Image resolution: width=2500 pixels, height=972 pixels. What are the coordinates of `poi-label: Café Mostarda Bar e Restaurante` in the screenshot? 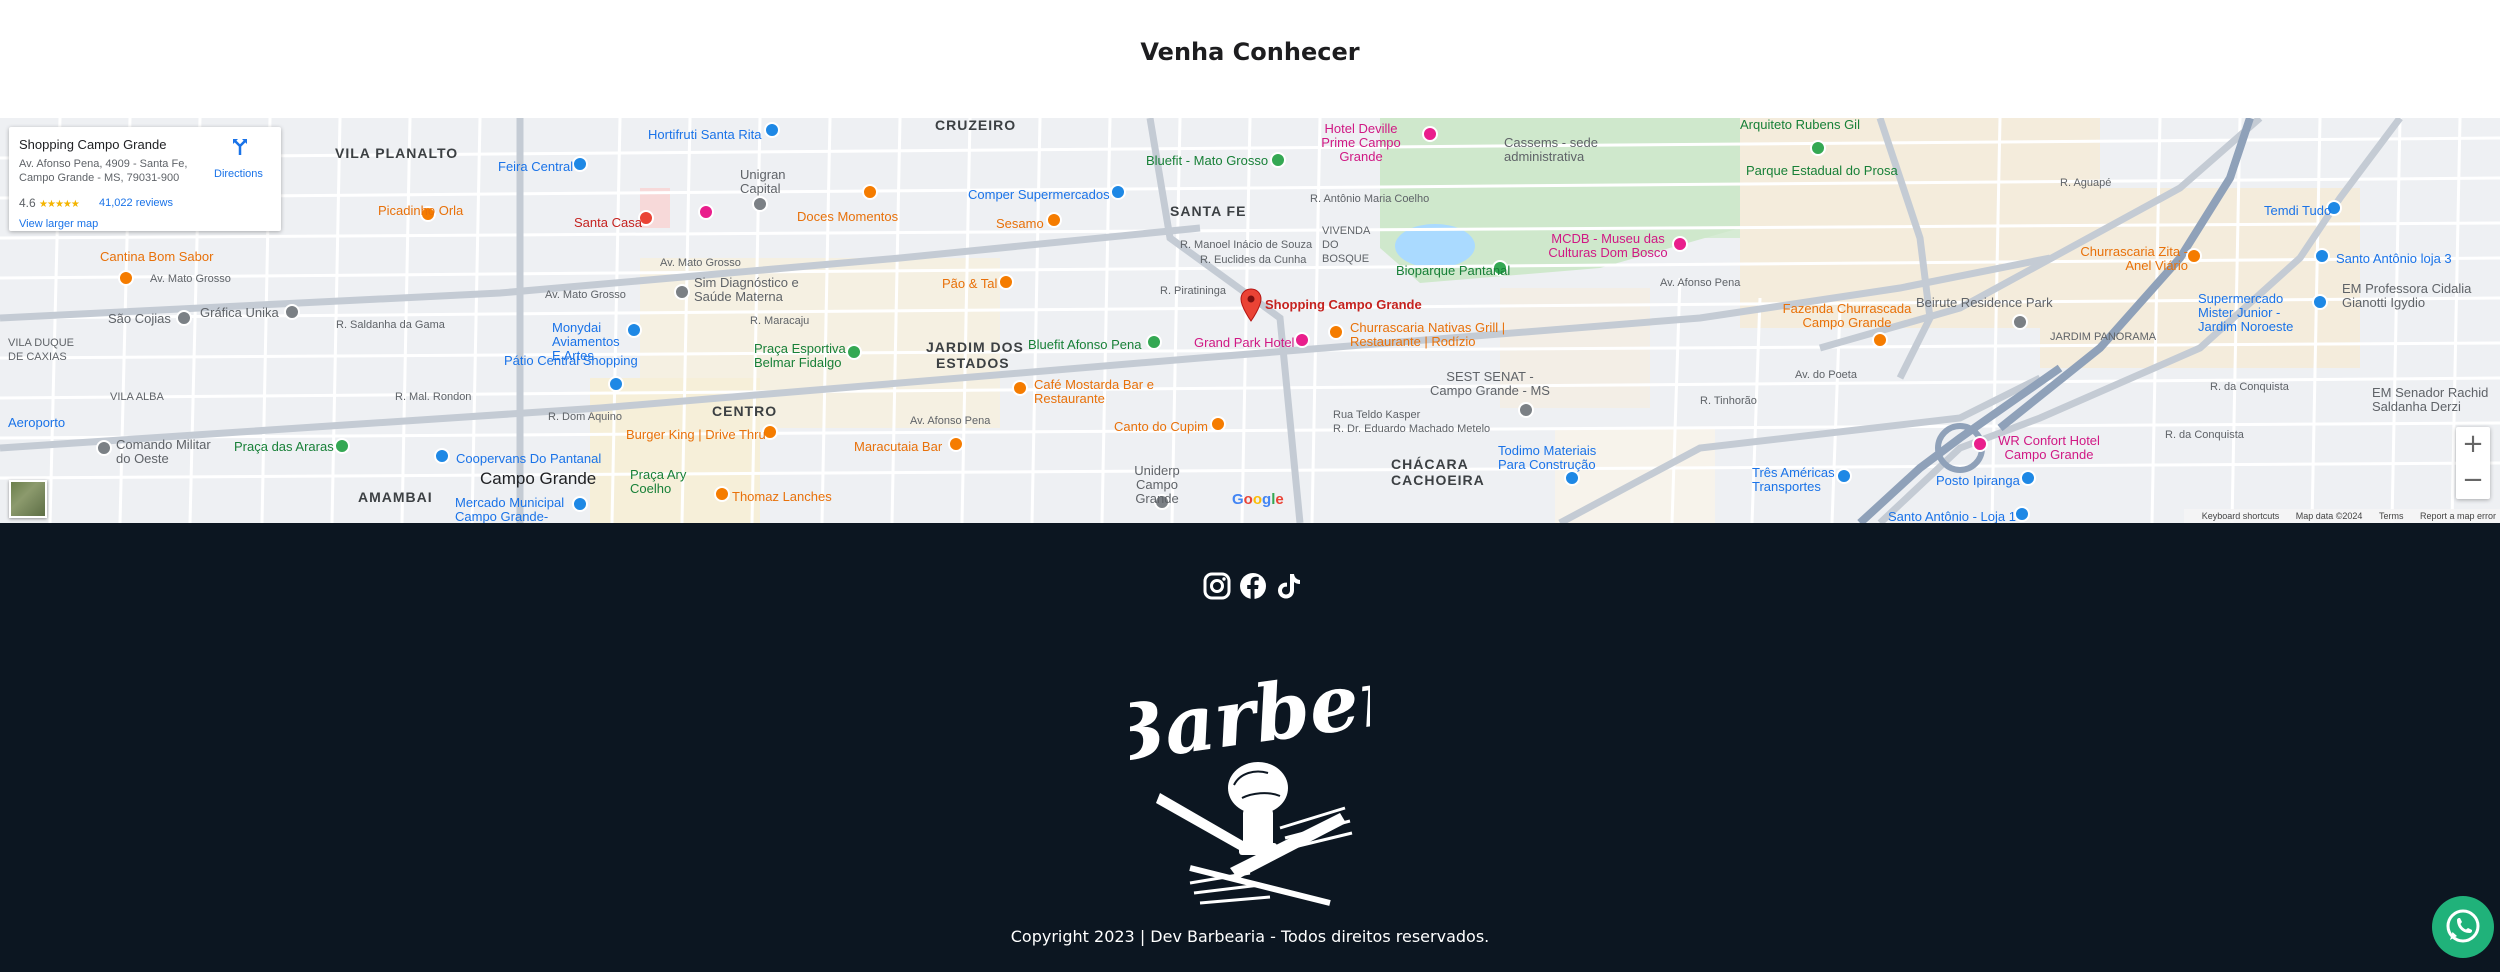 It's located at (1094, 392).